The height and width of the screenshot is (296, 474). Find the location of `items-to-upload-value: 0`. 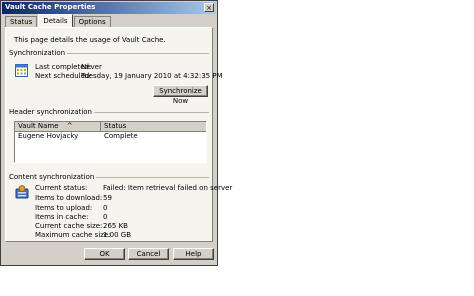

items-to-upload-value: 0 is located at coordinates (105, 208).